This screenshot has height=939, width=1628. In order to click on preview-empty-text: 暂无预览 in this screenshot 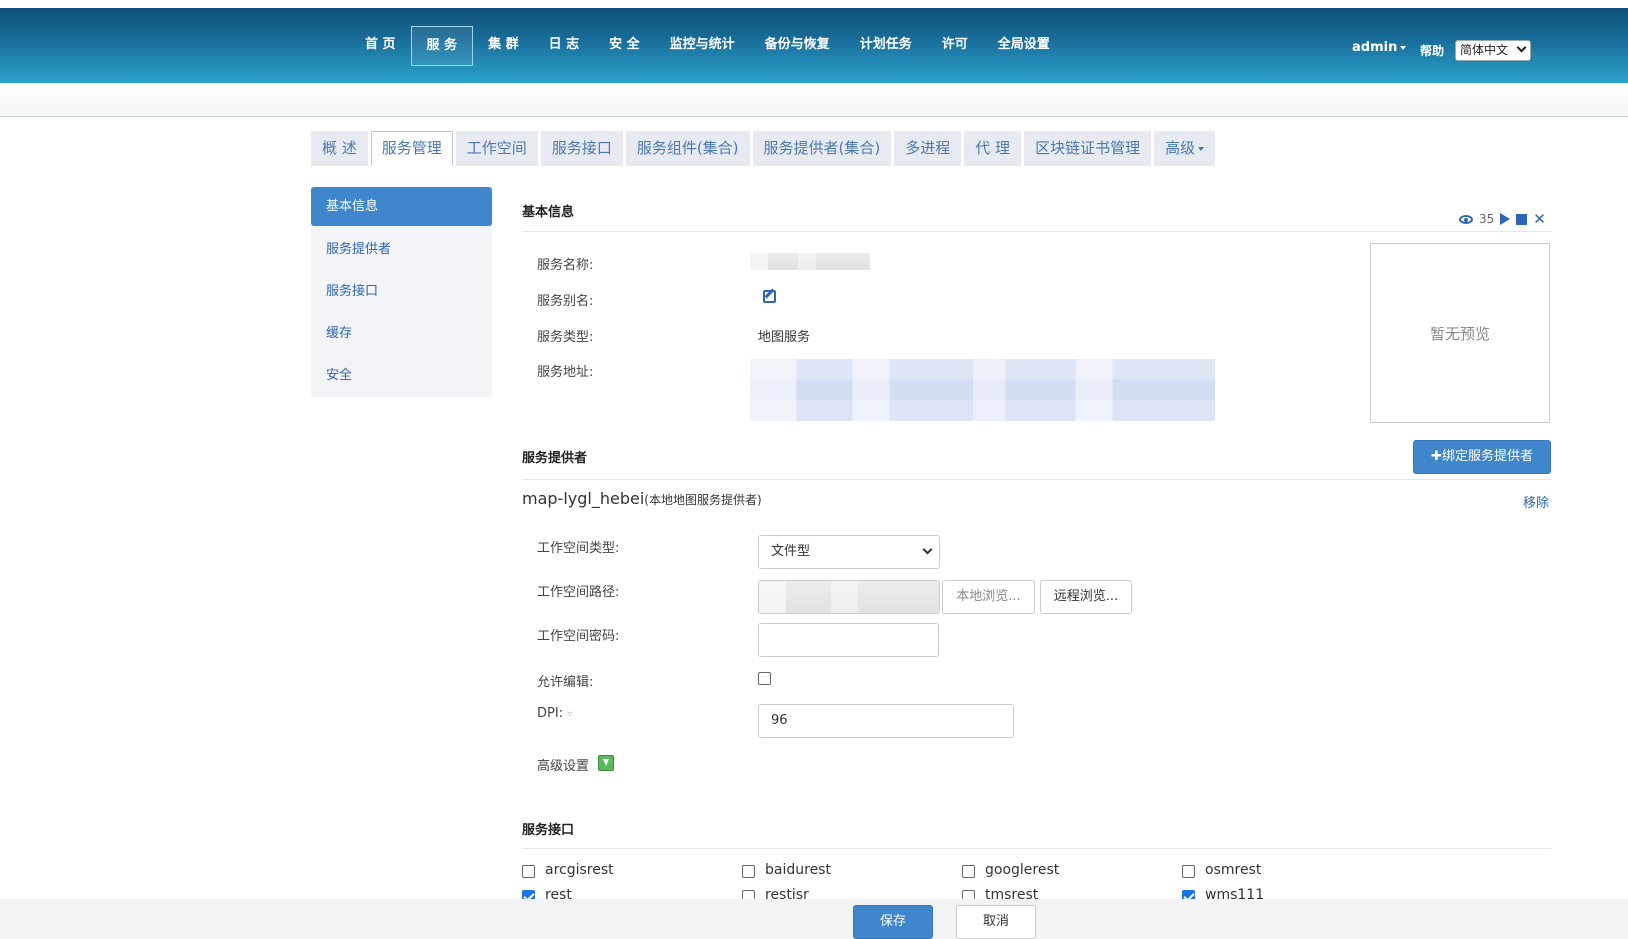, I will do `click(1459, 333)`.